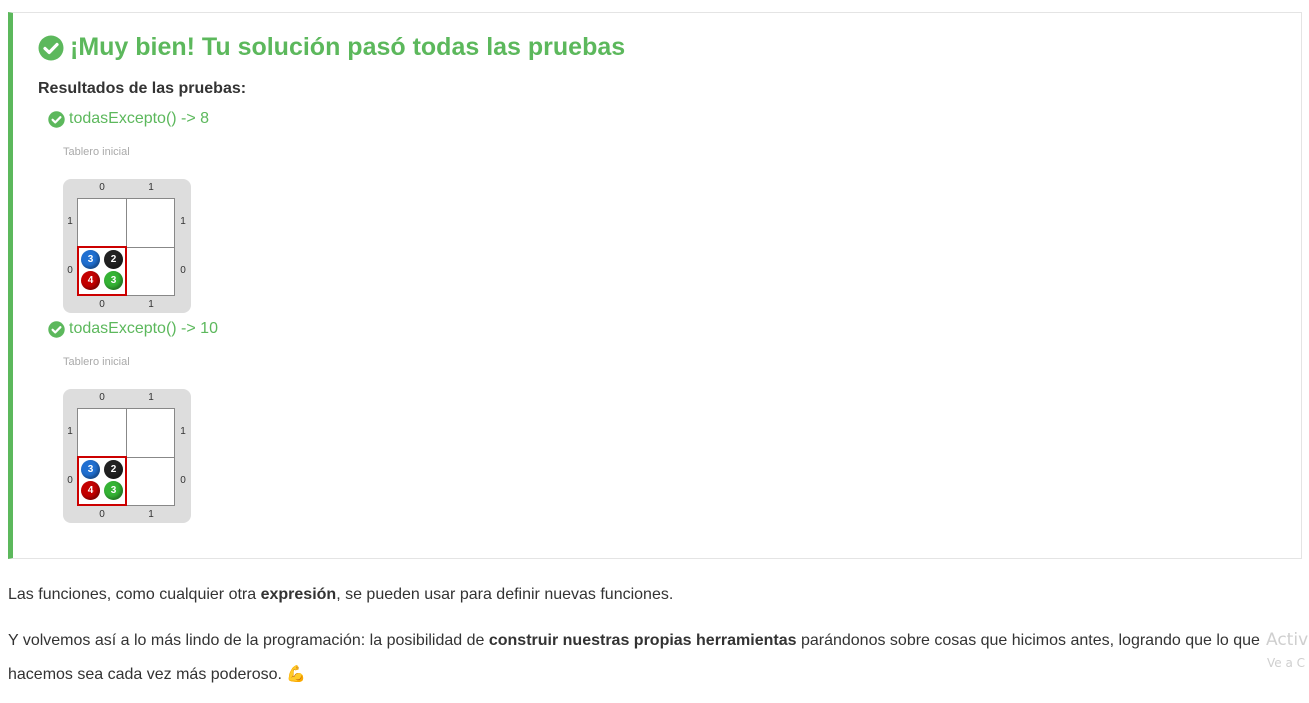 Image resolution: width=1309 pixels, height=703 pixels. Describe the element at coordinates (298, 594) in the screenshot. I see `paragraph-bold: expresión` at that location.